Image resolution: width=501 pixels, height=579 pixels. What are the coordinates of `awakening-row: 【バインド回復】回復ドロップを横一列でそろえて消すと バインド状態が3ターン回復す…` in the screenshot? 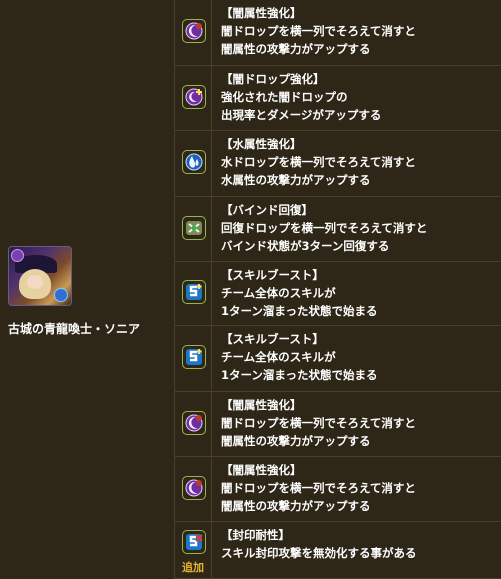 It's located at (338, 229).